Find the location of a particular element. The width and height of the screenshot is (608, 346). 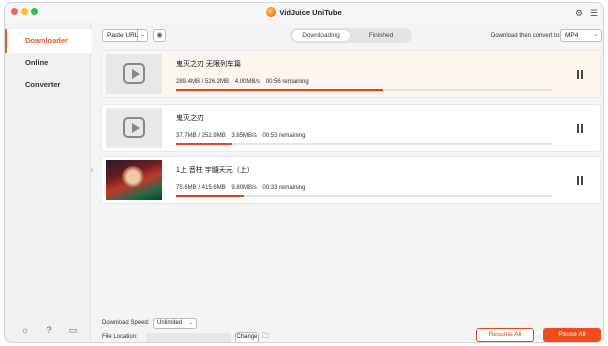

gear-icon: ⚙ is located at coordinates (579, 13).